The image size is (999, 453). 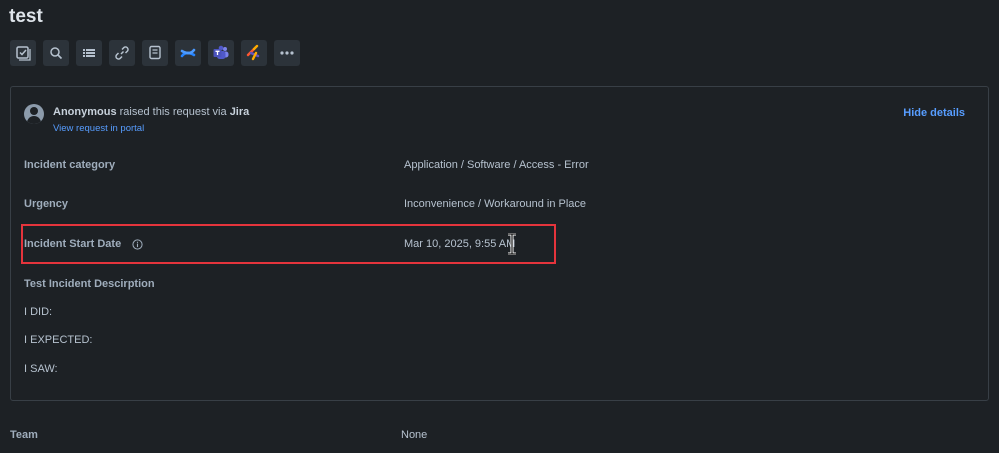 I want to click on list-button, so click(x=89, y=53).